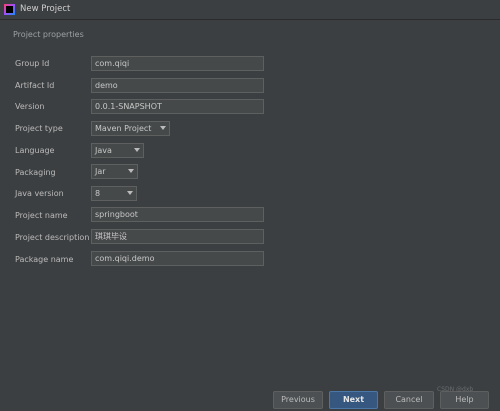  What do you see at coordinates (52, 237) in the screenshot?
I see `project-description-label: Project description` at bounding box center [52, 237].